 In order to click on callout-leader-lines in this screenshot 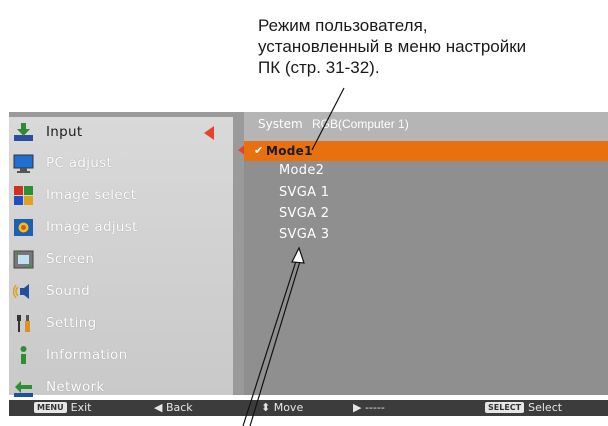, I will do `click(293, 256)`.